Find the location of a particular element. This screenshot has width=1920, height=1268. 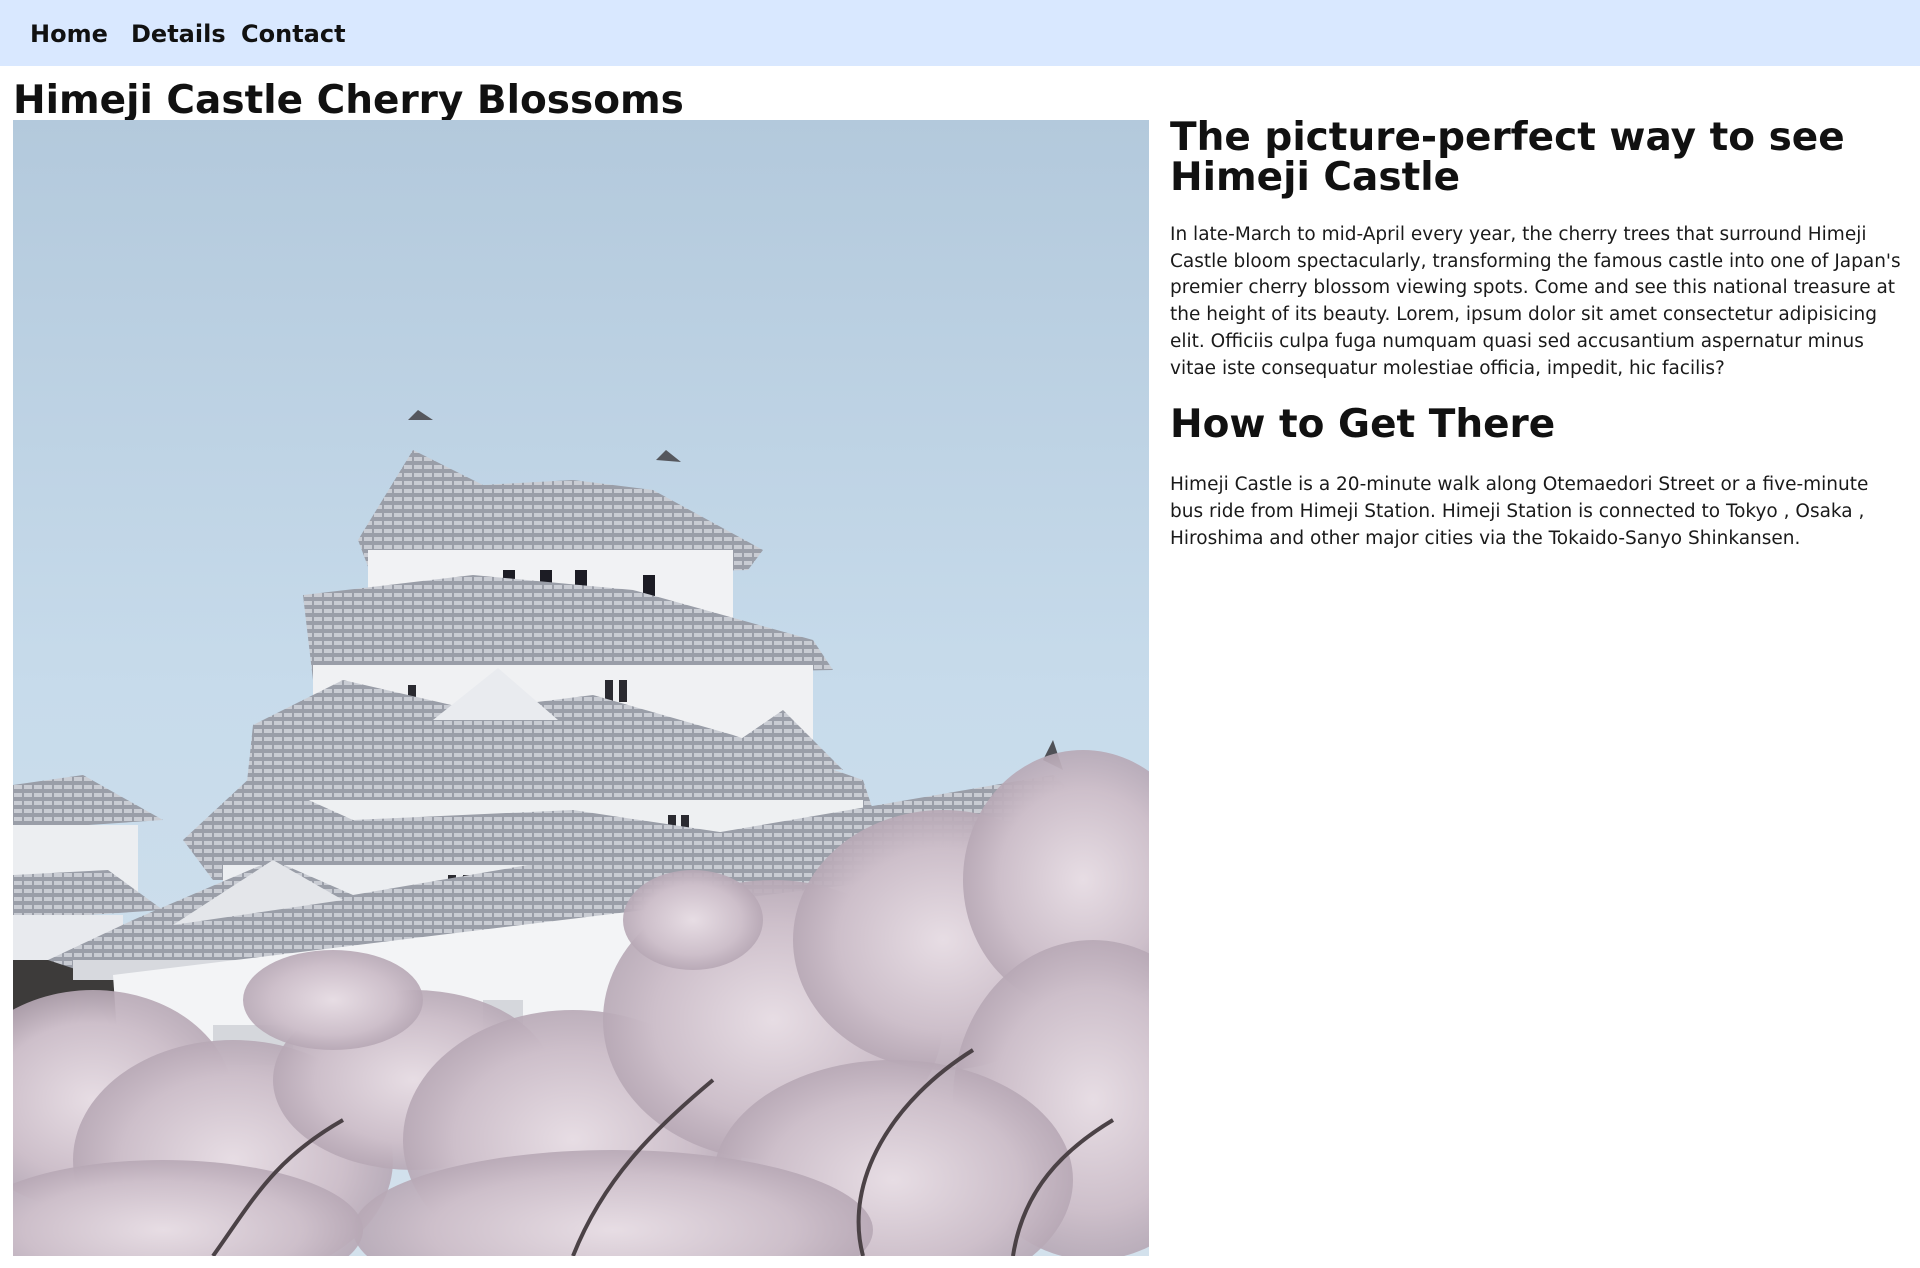

page-title: Himeji Castle Cherry Blossoms is located at coordinates (348, 99).